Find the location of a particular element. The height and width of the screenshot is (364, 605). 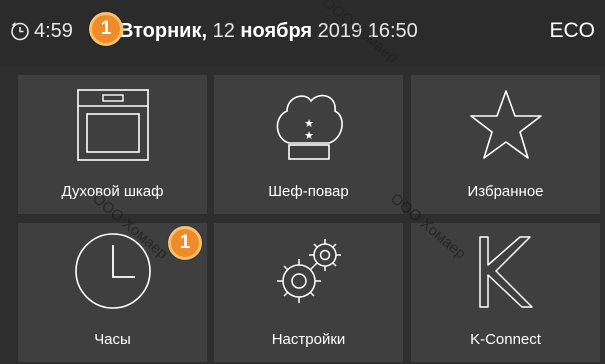

tile-favorites: Избранное is located at coordinates (505, 144).